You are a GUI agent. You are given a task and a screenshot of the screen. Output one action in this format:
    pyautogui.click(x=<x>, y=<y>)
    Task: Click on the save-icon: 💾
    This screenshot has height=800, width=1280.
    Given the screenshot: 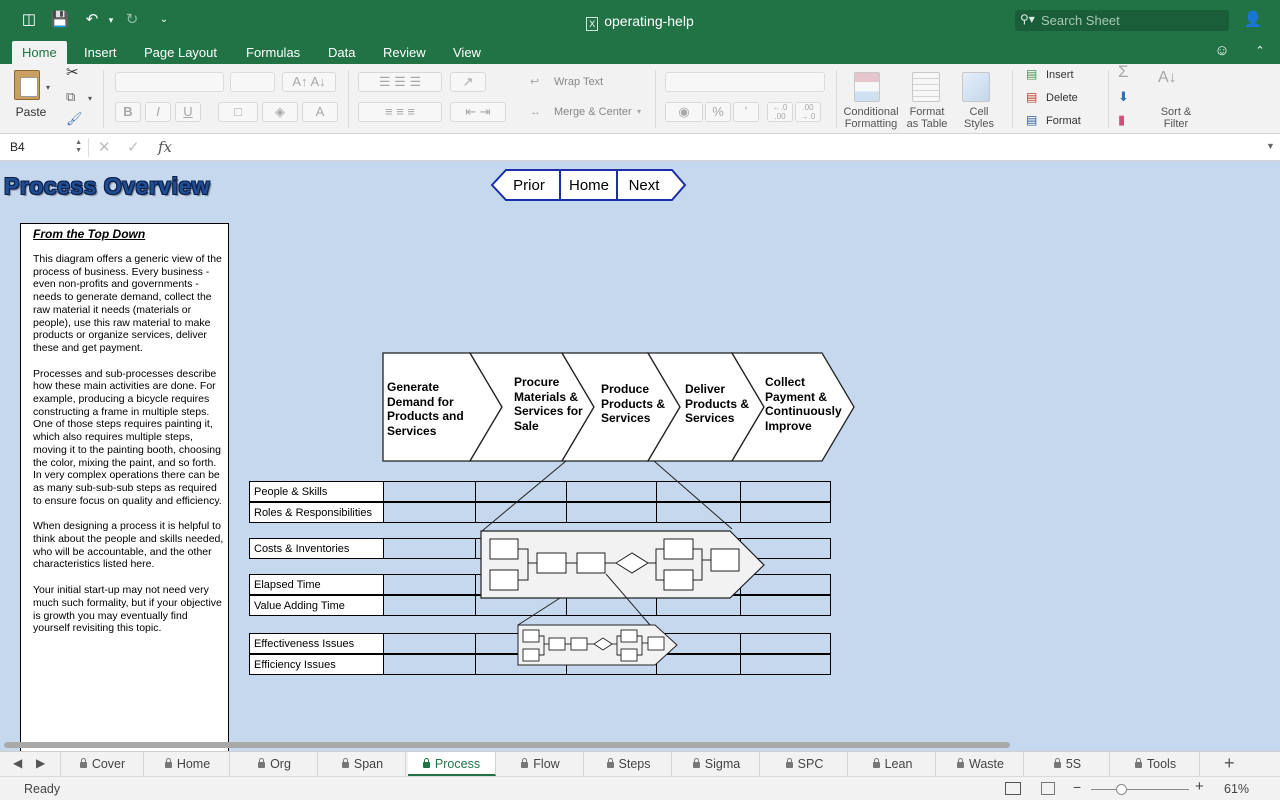 What is the action you would take?
    pyautogui.click(x=60, y=20)
    